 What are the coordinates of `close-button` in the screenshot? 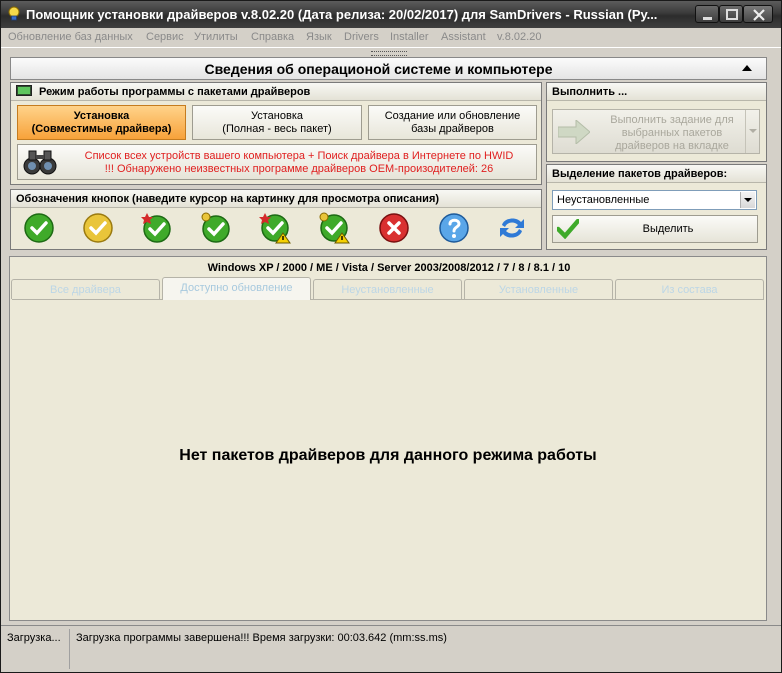 It's located at (758, 14).